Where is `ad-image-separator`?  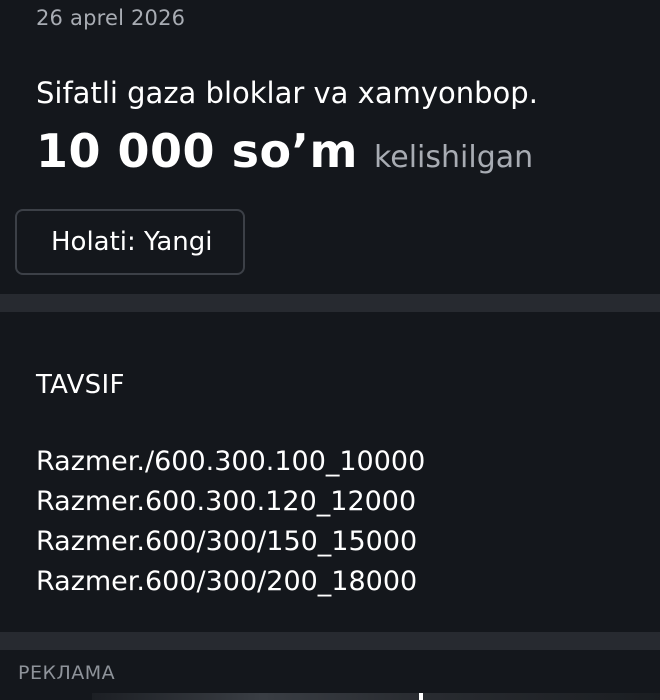
ad-image-separator is located at coordinates (421, 696).